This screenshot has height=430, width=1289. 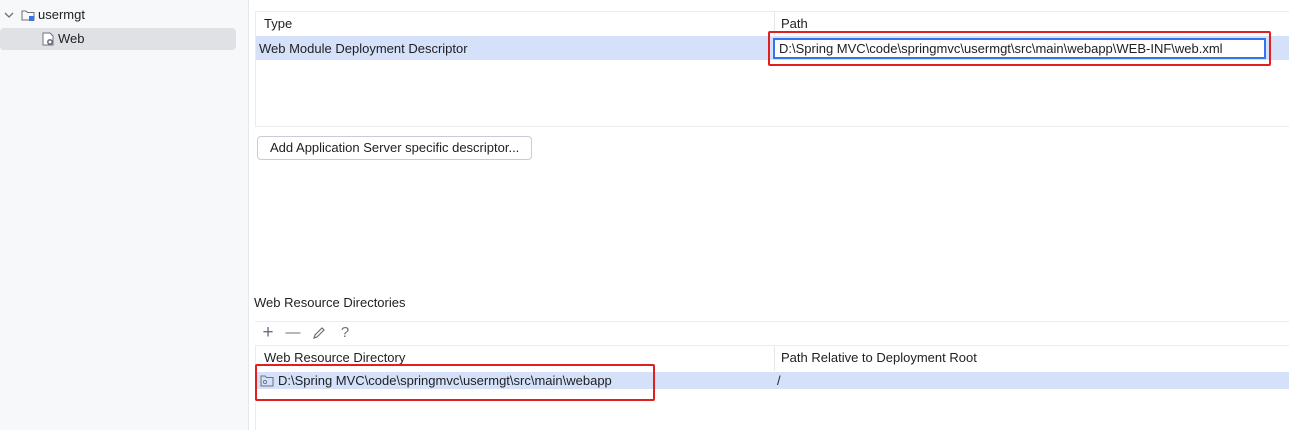 I want to click on tree-item-usermgt: usermgt, so click(x=118, y=15).